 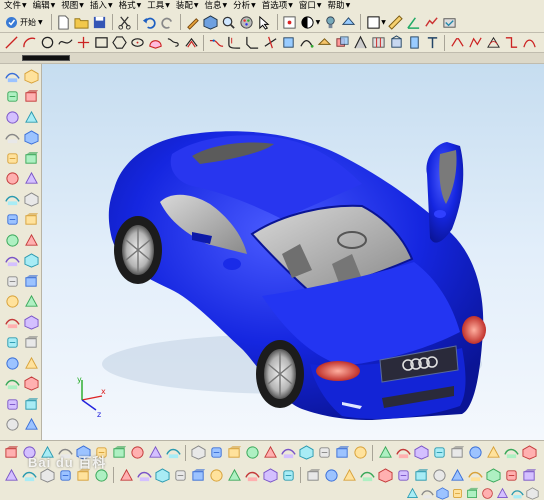 What do you see at coordinates (414, 22) in the screenshot?
I see `measure-angle-button` at bounding box center [414, 22].